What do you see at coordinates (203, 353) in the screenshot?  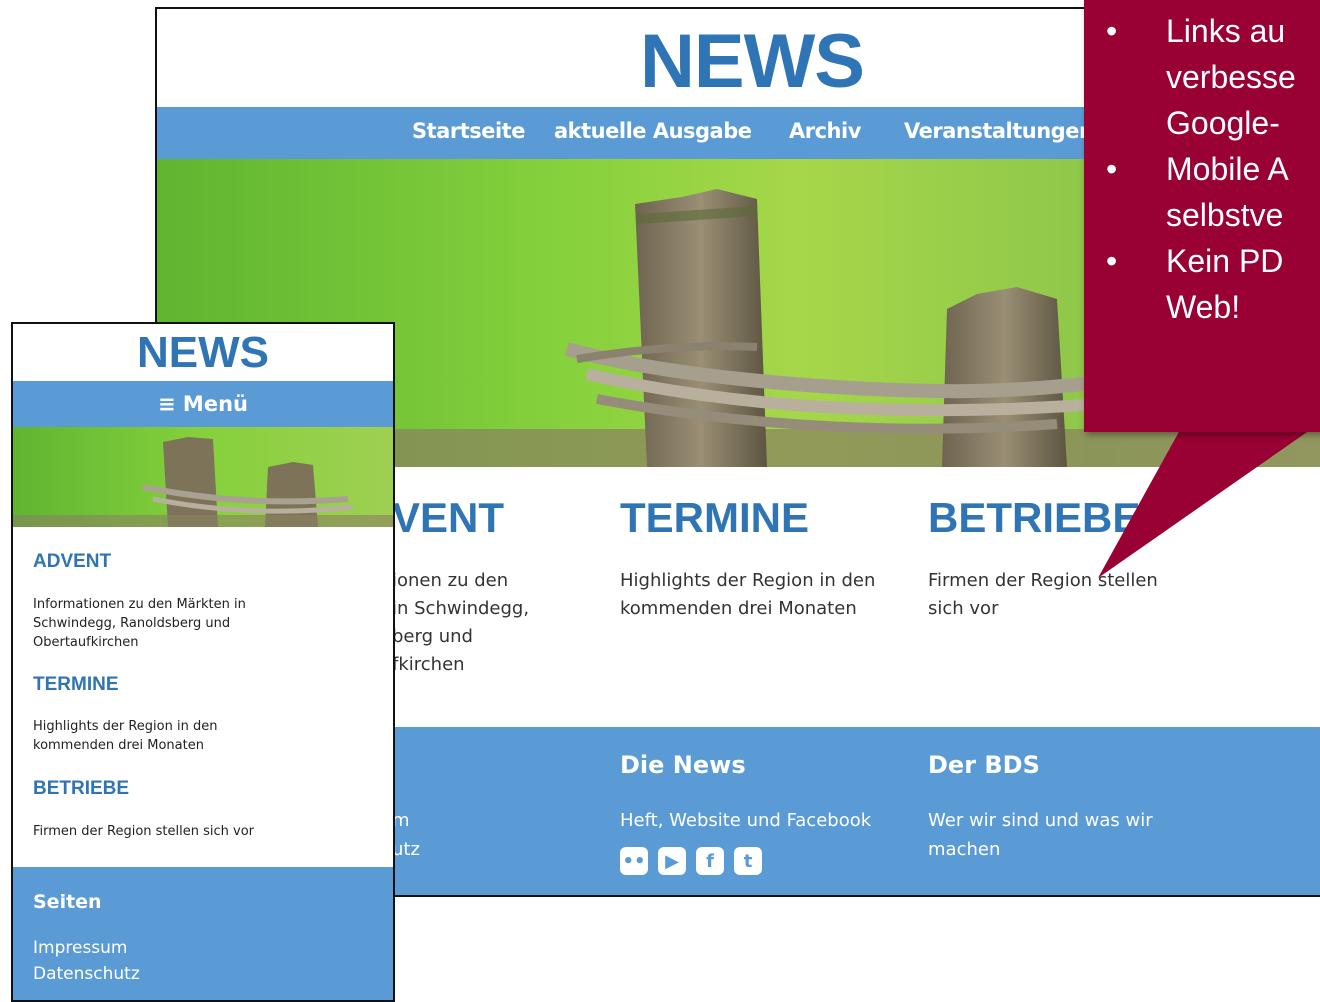 I see `mobile-logo: NEWS` at bounding box center [203, 353].